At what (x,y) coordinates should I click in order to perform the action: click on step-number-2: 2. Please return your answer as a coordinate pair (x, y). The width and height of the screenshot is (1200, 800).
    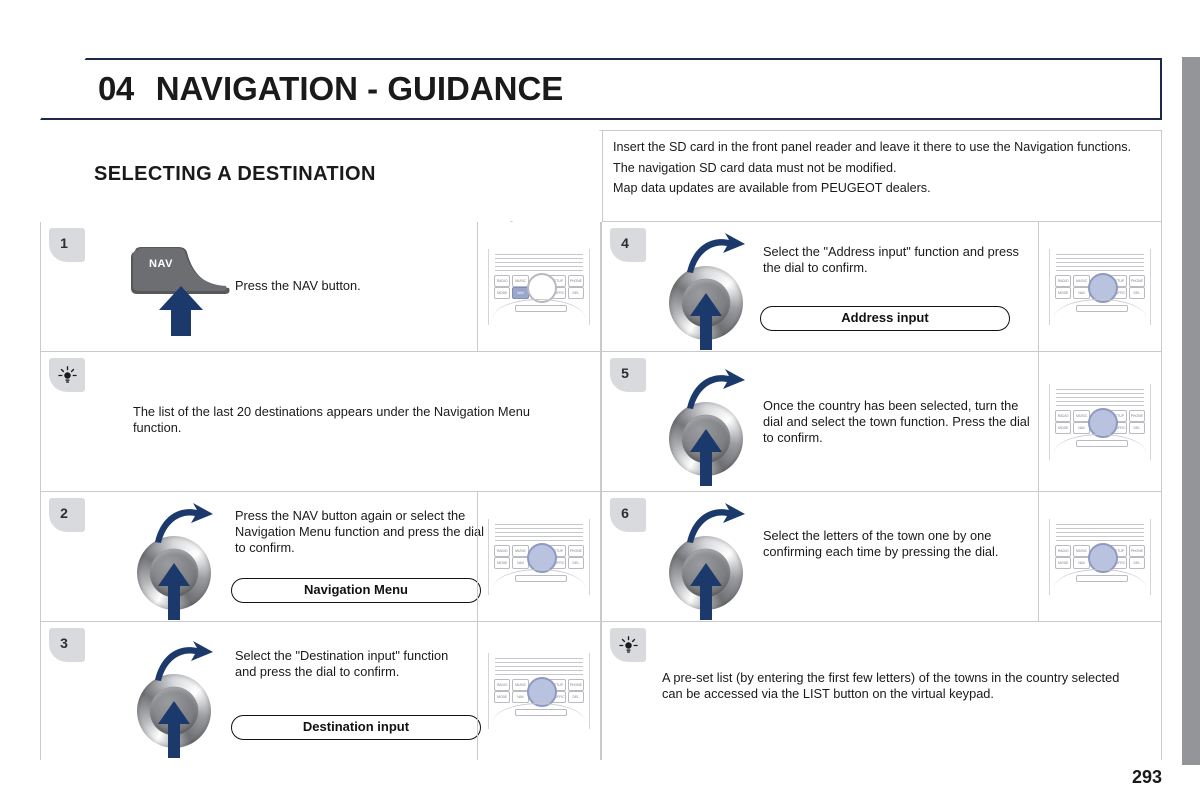
    Looking at the image, I should click on (64, 513).